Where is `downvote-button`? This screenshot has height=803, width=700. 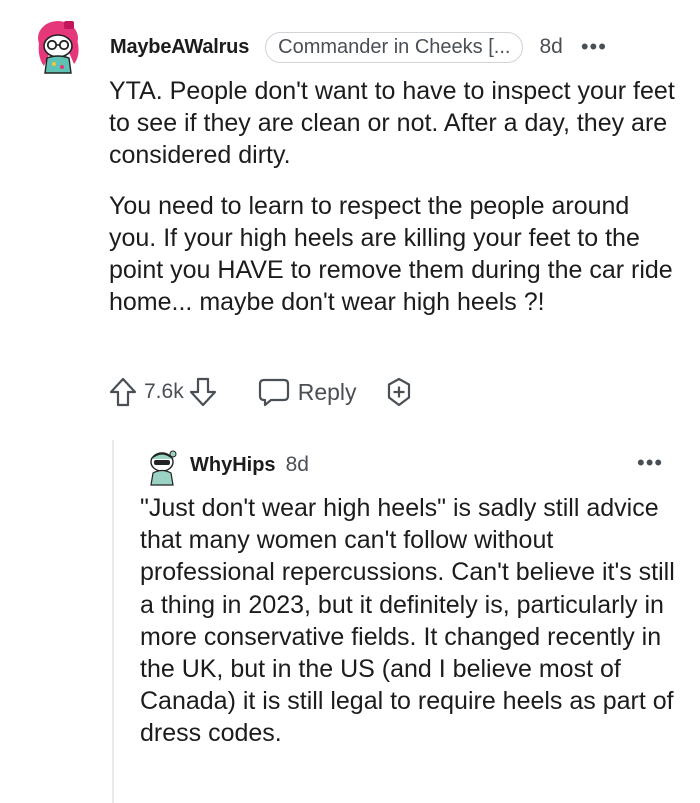
downvote-button is located at coordinates (203, 392).